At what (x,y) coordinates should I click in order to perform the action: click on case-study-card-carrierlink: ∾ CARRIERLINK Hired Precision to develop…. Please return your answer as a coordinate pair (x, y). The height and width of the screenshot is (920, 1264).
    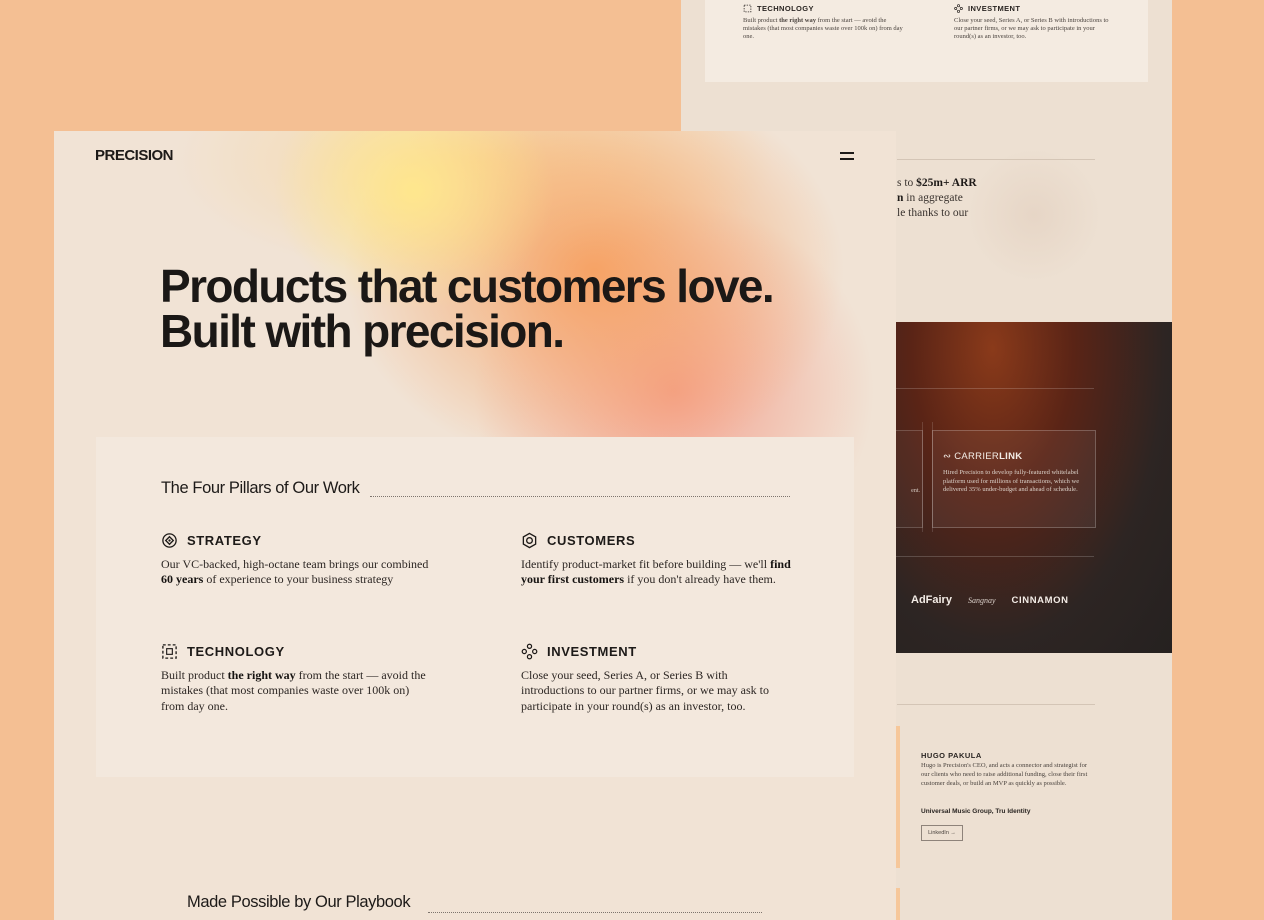
    Looking at the image, I should click on (1014, 479).